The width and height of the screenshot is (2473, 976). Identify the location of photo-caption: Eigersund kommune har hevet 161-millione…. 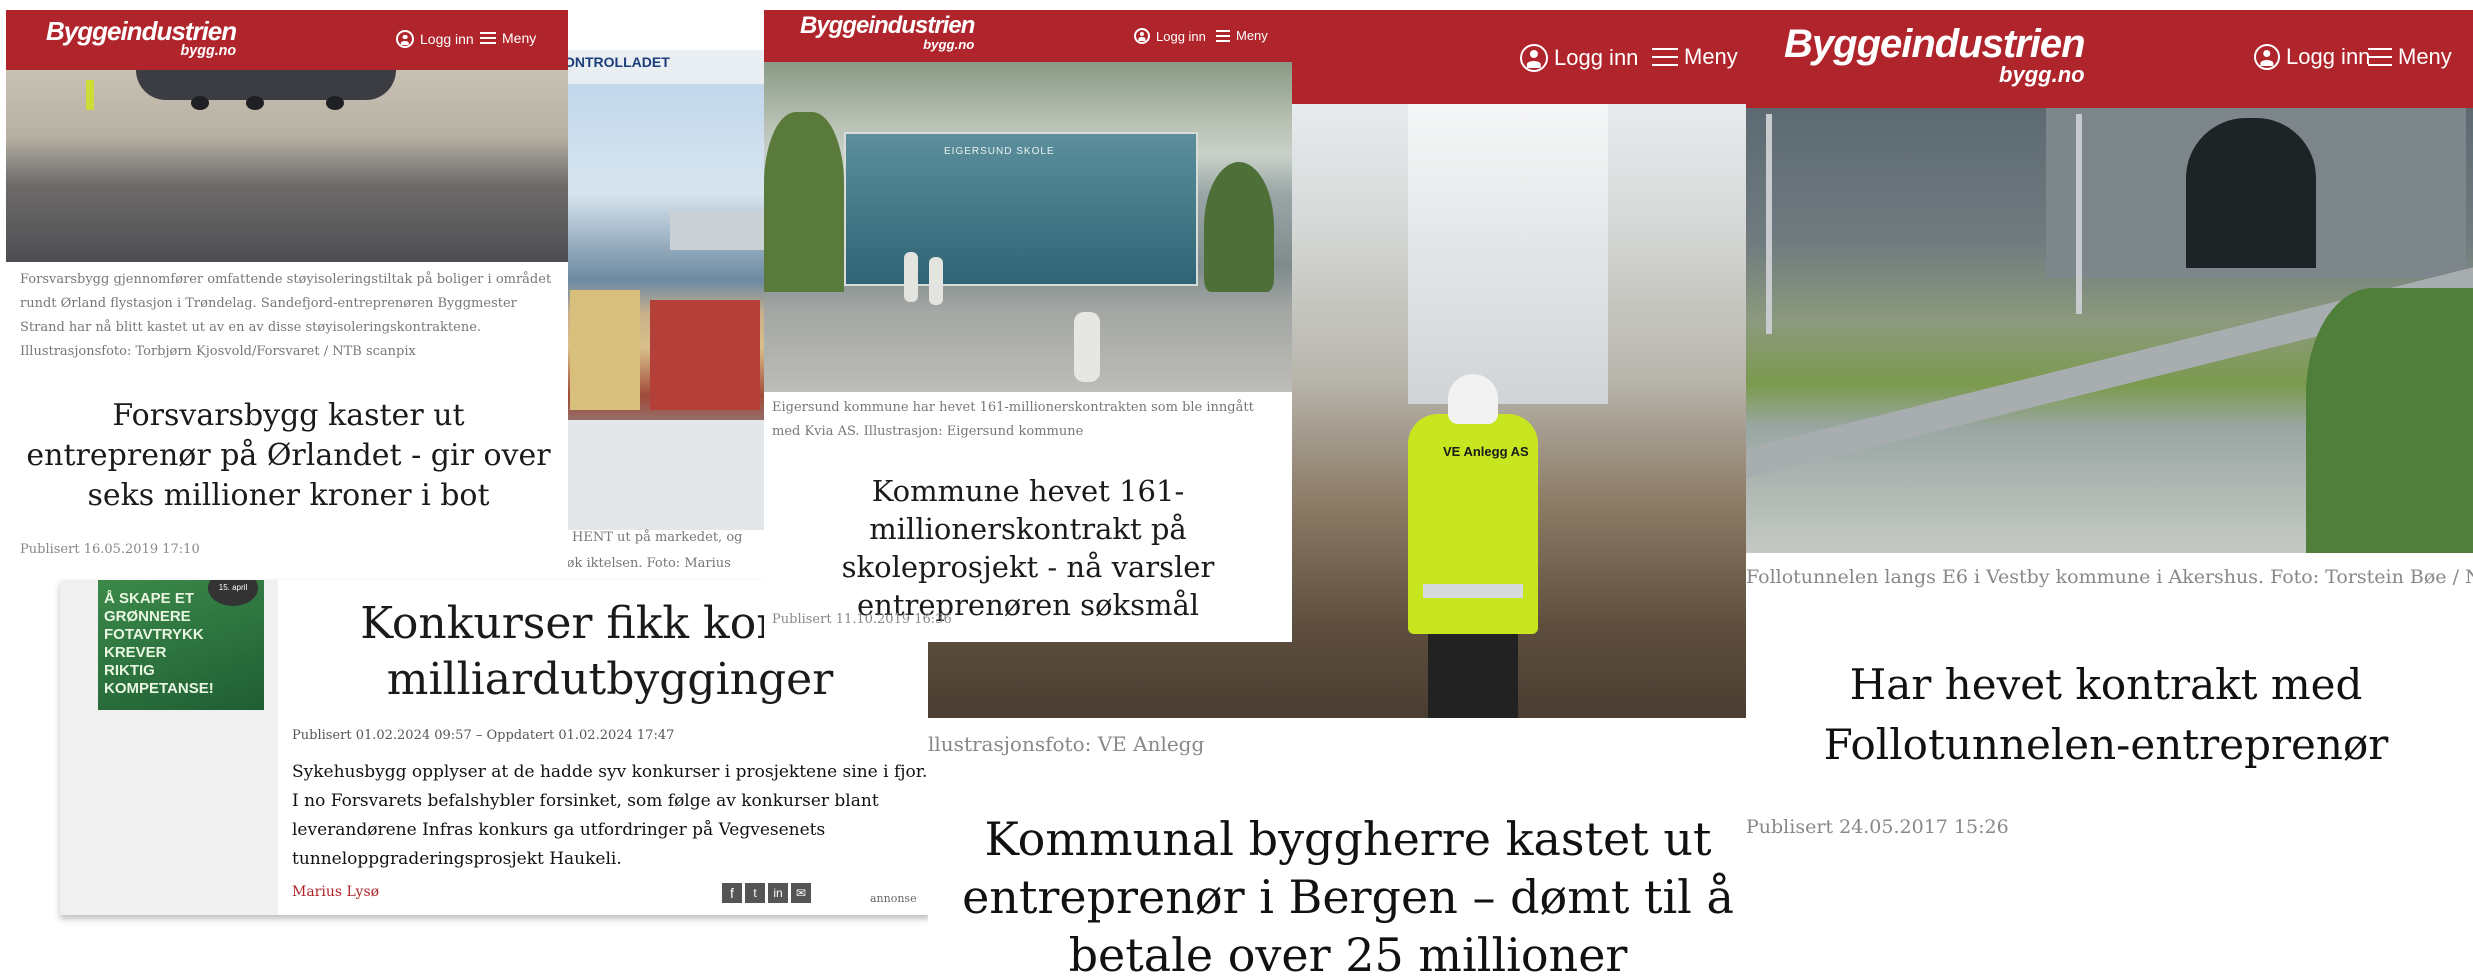
(1013, 419).